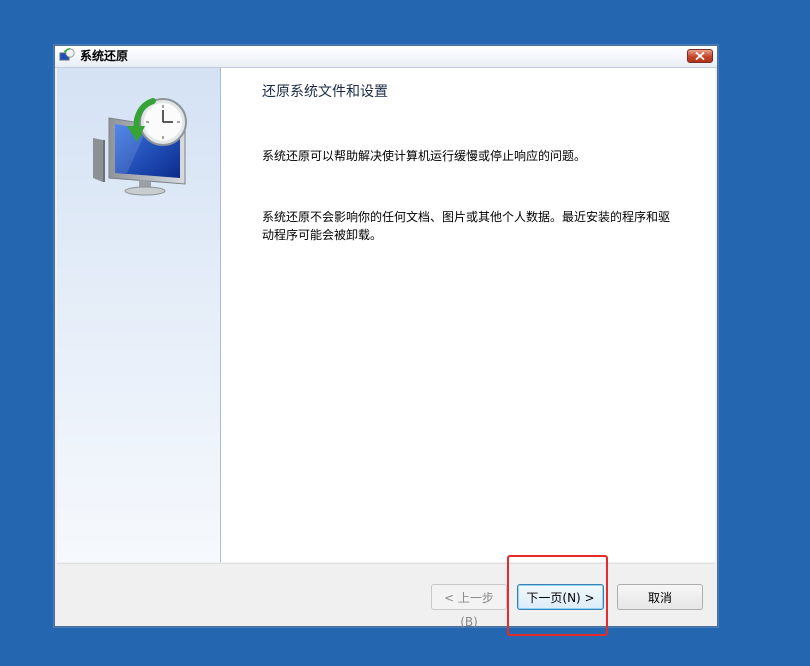 The width and height of the screenshot is (810, 666). I want to click on system-restore-icon, so click(67, 56).